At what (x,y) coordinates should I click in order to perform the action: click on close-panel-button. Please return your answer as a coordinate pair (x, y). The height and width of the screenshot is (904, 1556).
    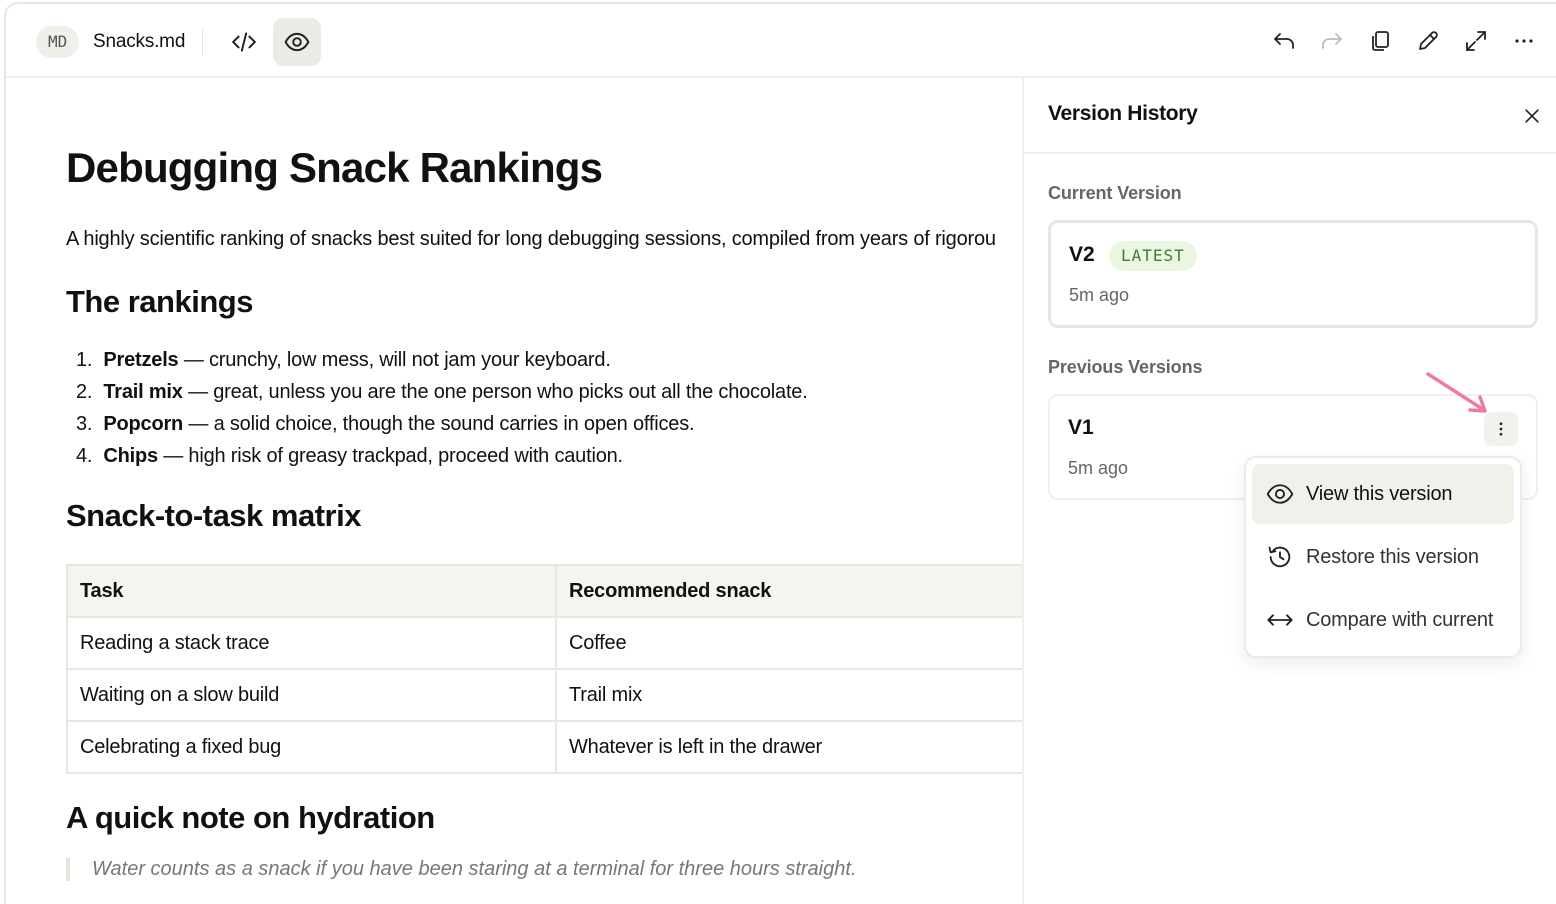
    Looking at the image, I should click on (1532, 116).